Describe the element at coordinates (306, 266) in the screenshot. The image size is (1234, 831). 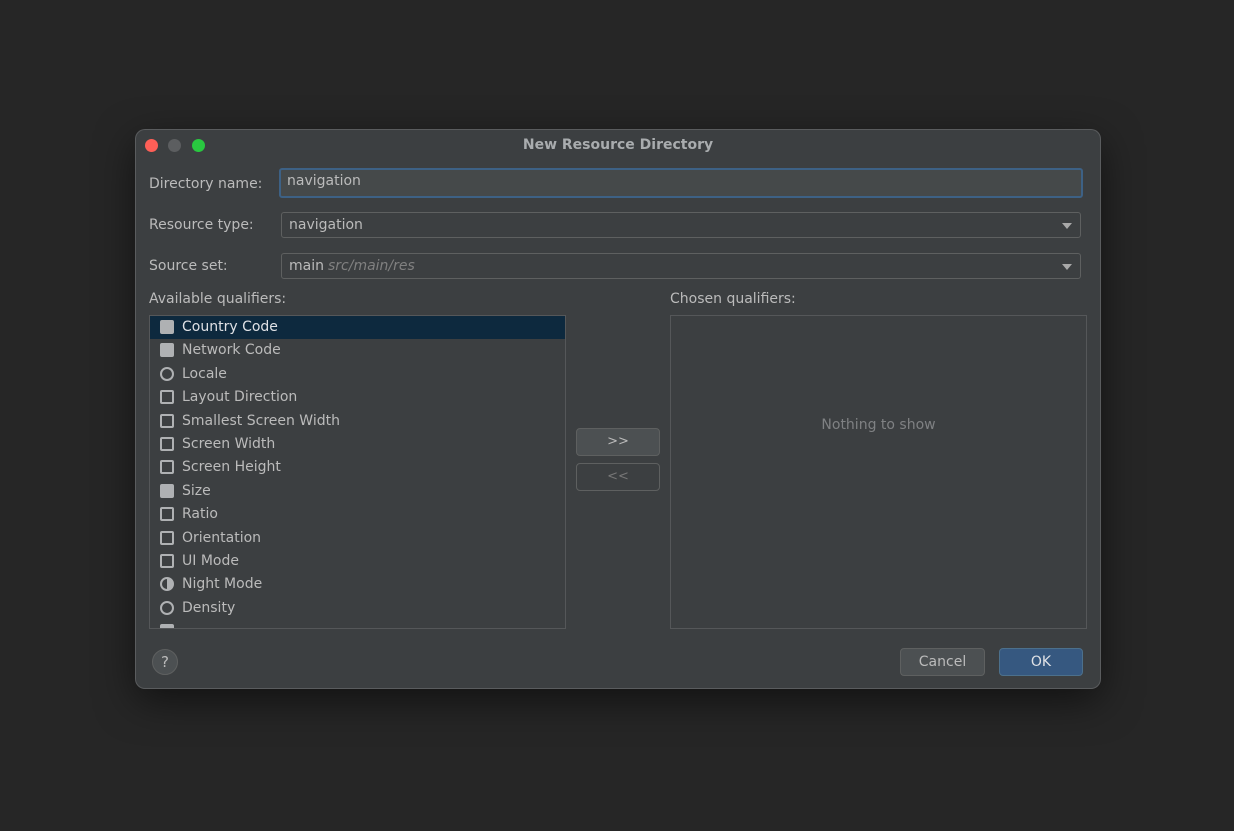
I see `source-set-value: main` at that location.